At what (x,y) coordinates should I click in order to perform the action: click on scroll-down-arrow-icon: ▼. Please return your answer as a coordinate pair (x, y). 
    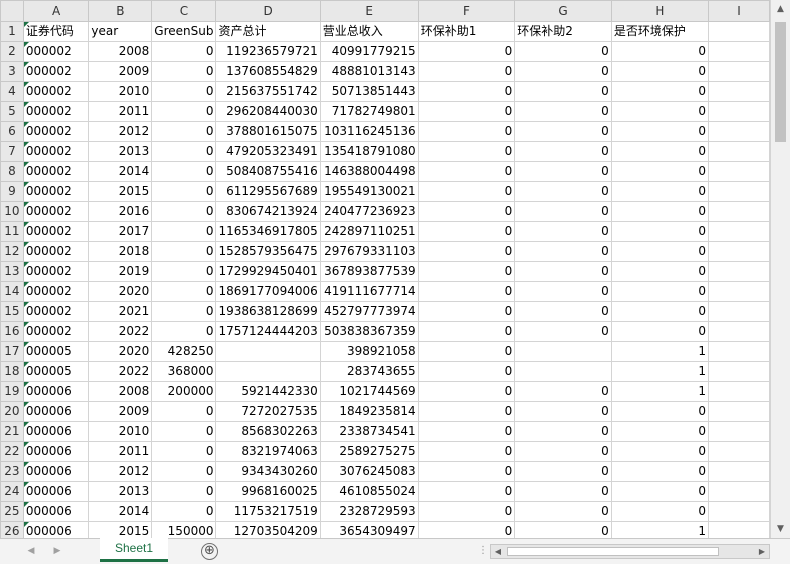
    Looking at the image, I should click on (780, 529).